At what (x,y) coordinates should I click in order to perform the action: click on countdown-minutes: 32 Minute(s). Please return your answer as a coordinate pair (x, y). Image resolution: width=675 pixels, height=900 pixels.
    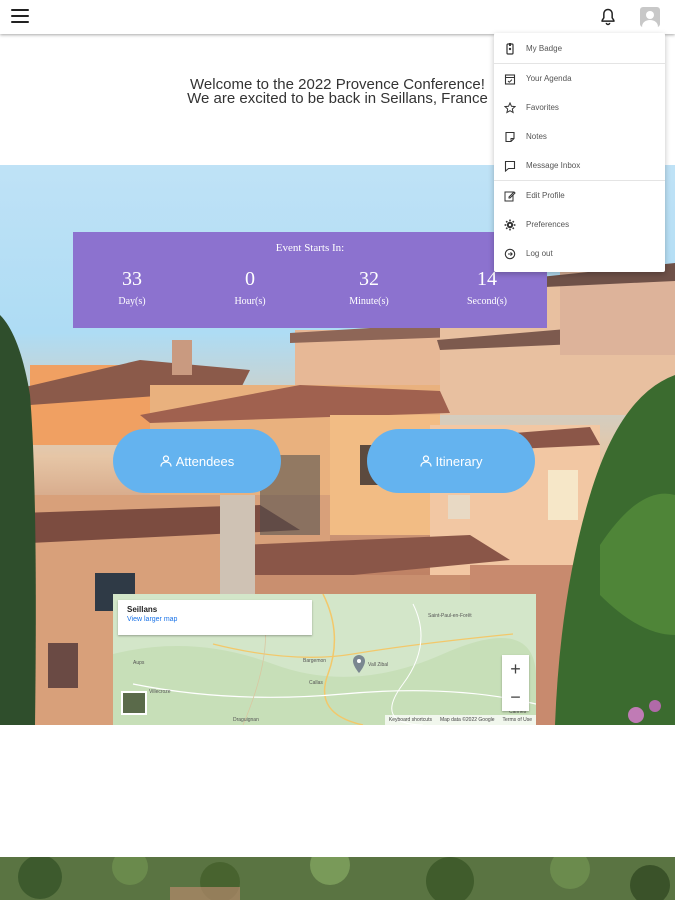
    Looking at the image, I should click on (369, 287).